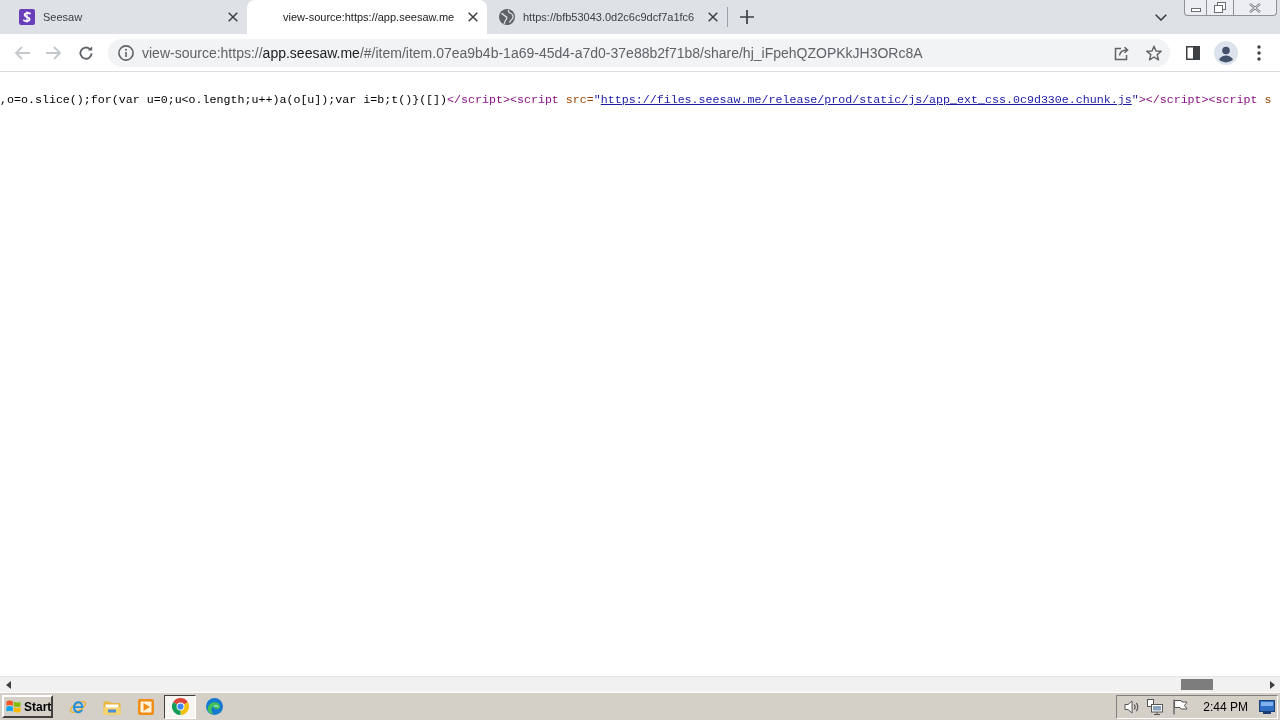  I want to click on info-icon, so click(126, 52).